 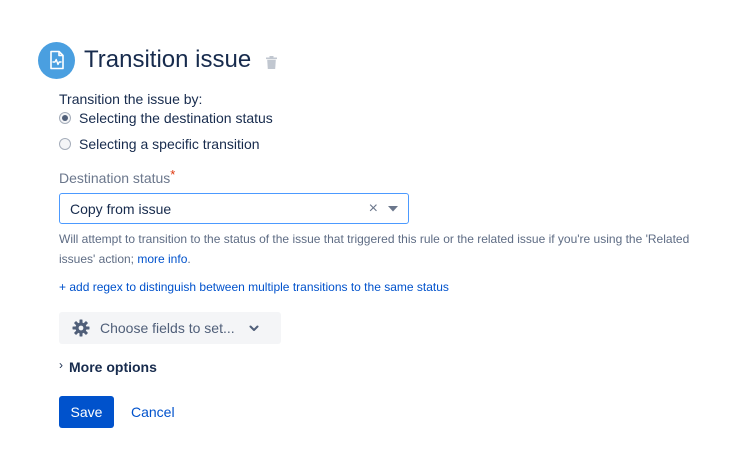 I want to click on select-value: Copy from issue, so click(x=121, y=208).